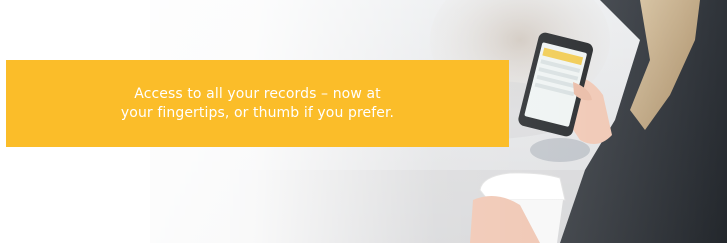 Image resolution: width=727 pixels, height=243 pixels. Describe the element at coordinates (257, 112) in the screenshot. I see `promo-line-2: your fingertips, or thumb if you prefer.` at that location.